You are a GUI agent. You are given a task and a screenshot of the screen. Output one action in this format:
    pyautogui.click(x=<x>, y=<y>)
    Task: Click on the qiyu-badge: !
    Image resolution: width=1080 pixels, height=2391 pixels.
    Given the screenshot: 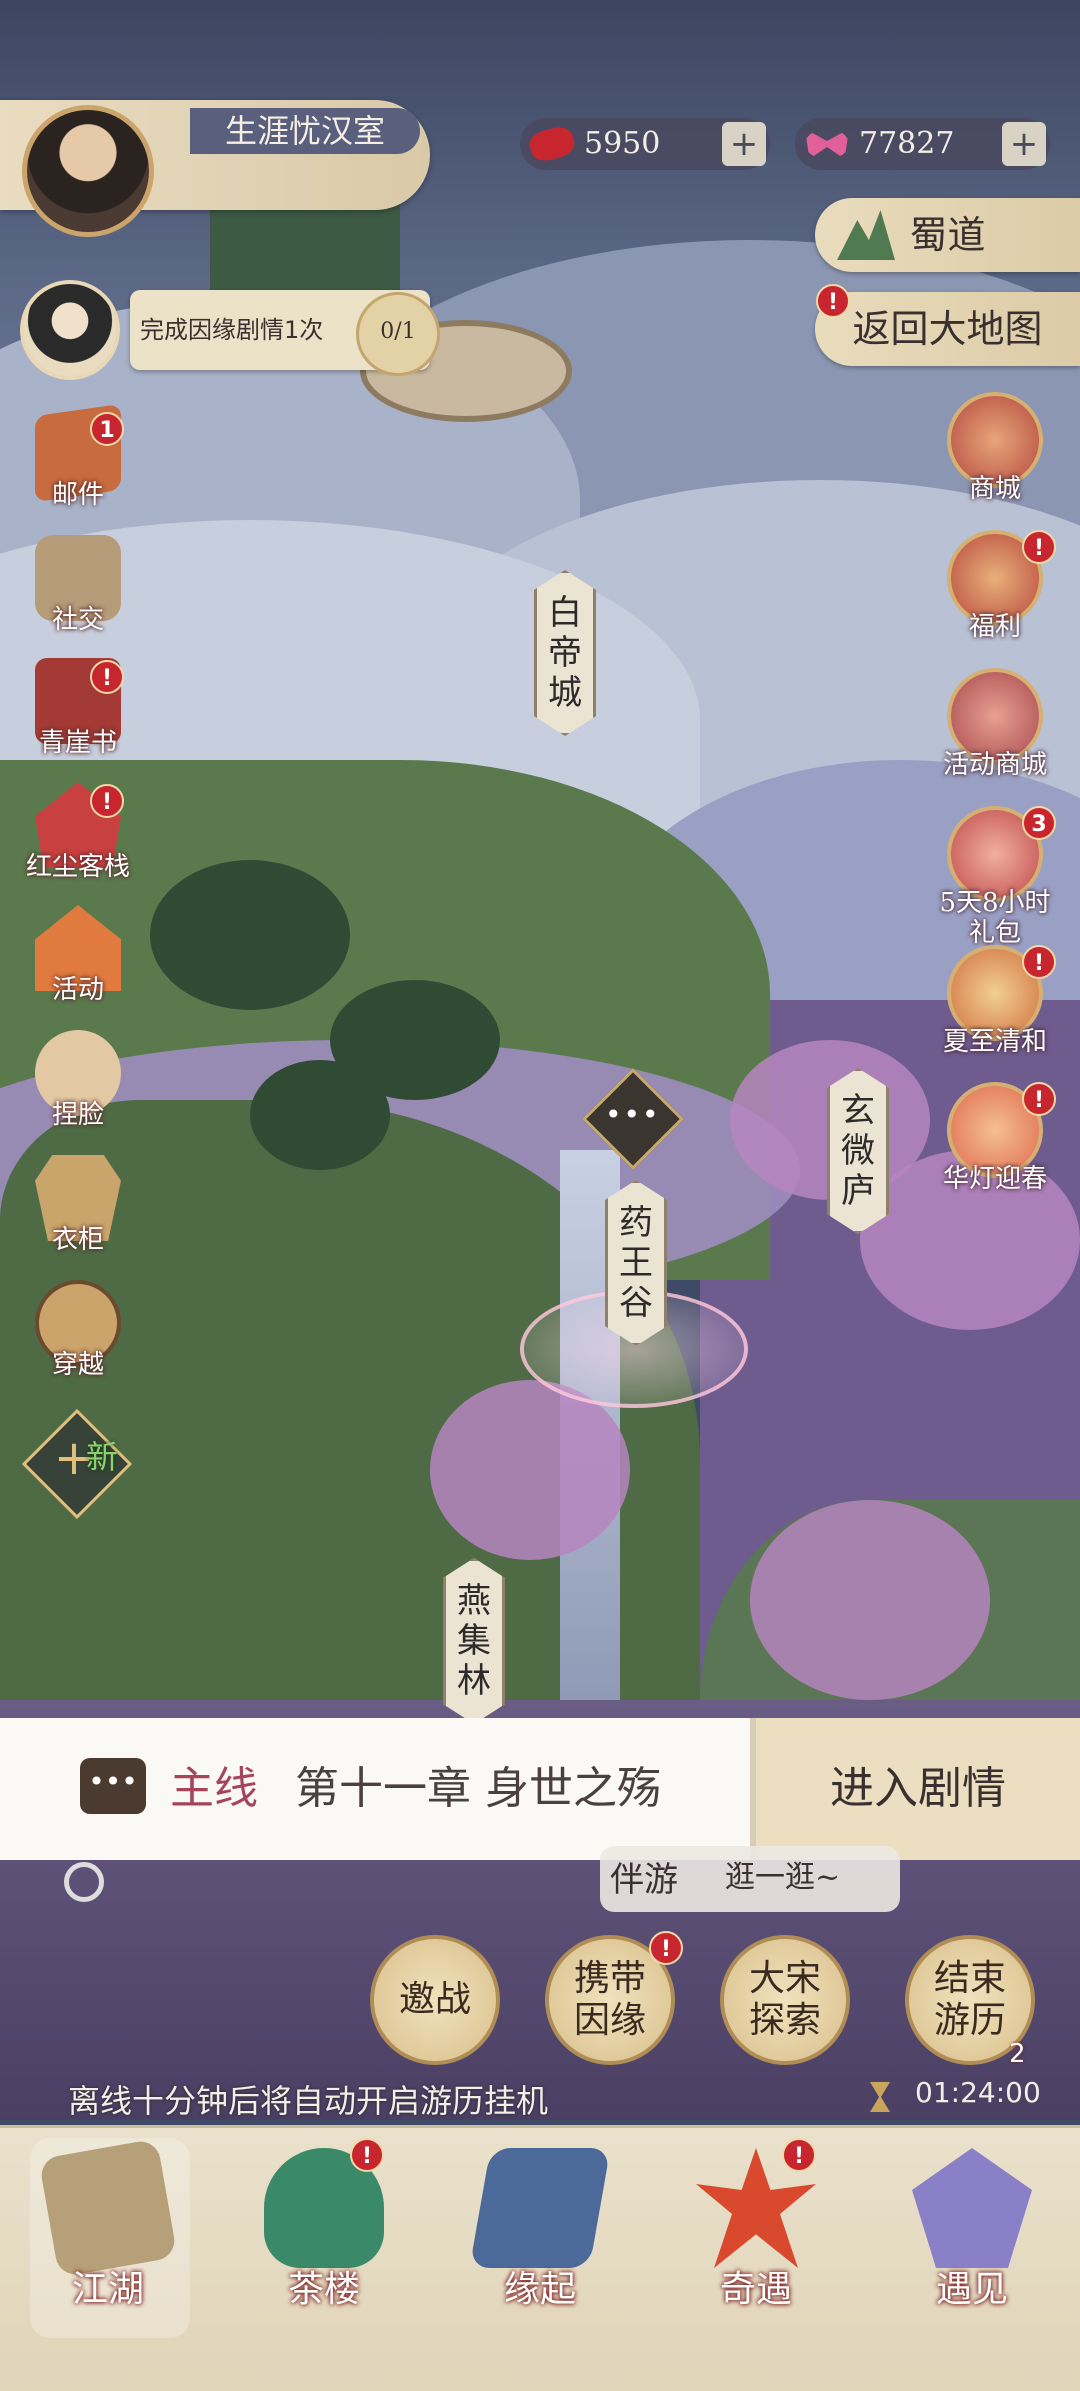 What is the action you would take?
    pyautogui.click(x=799, y=2155)
    